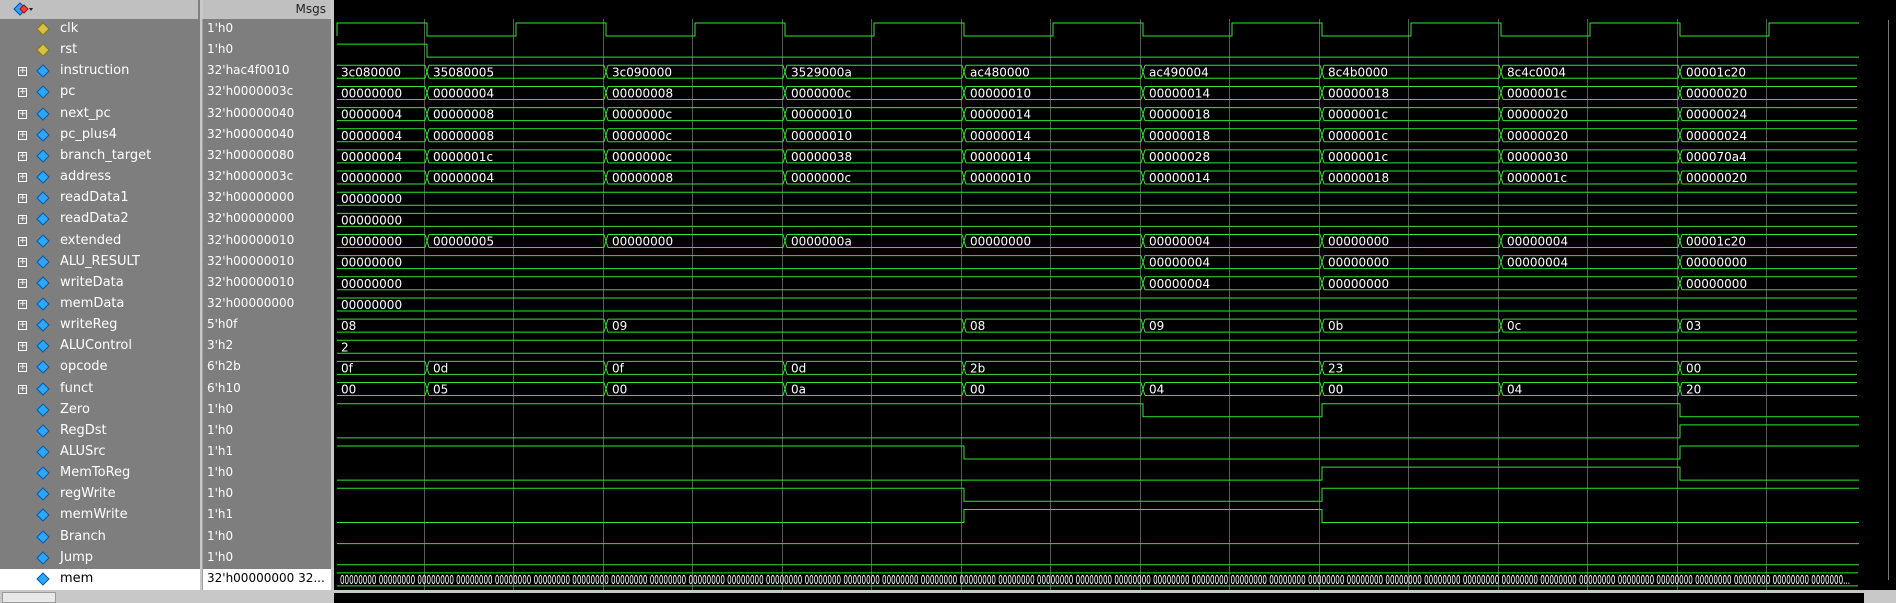 The image size is (1896, 603). Describe the element at coordinates (100, 558) in the screenshot. I see `signal-row: Jump` at that location.